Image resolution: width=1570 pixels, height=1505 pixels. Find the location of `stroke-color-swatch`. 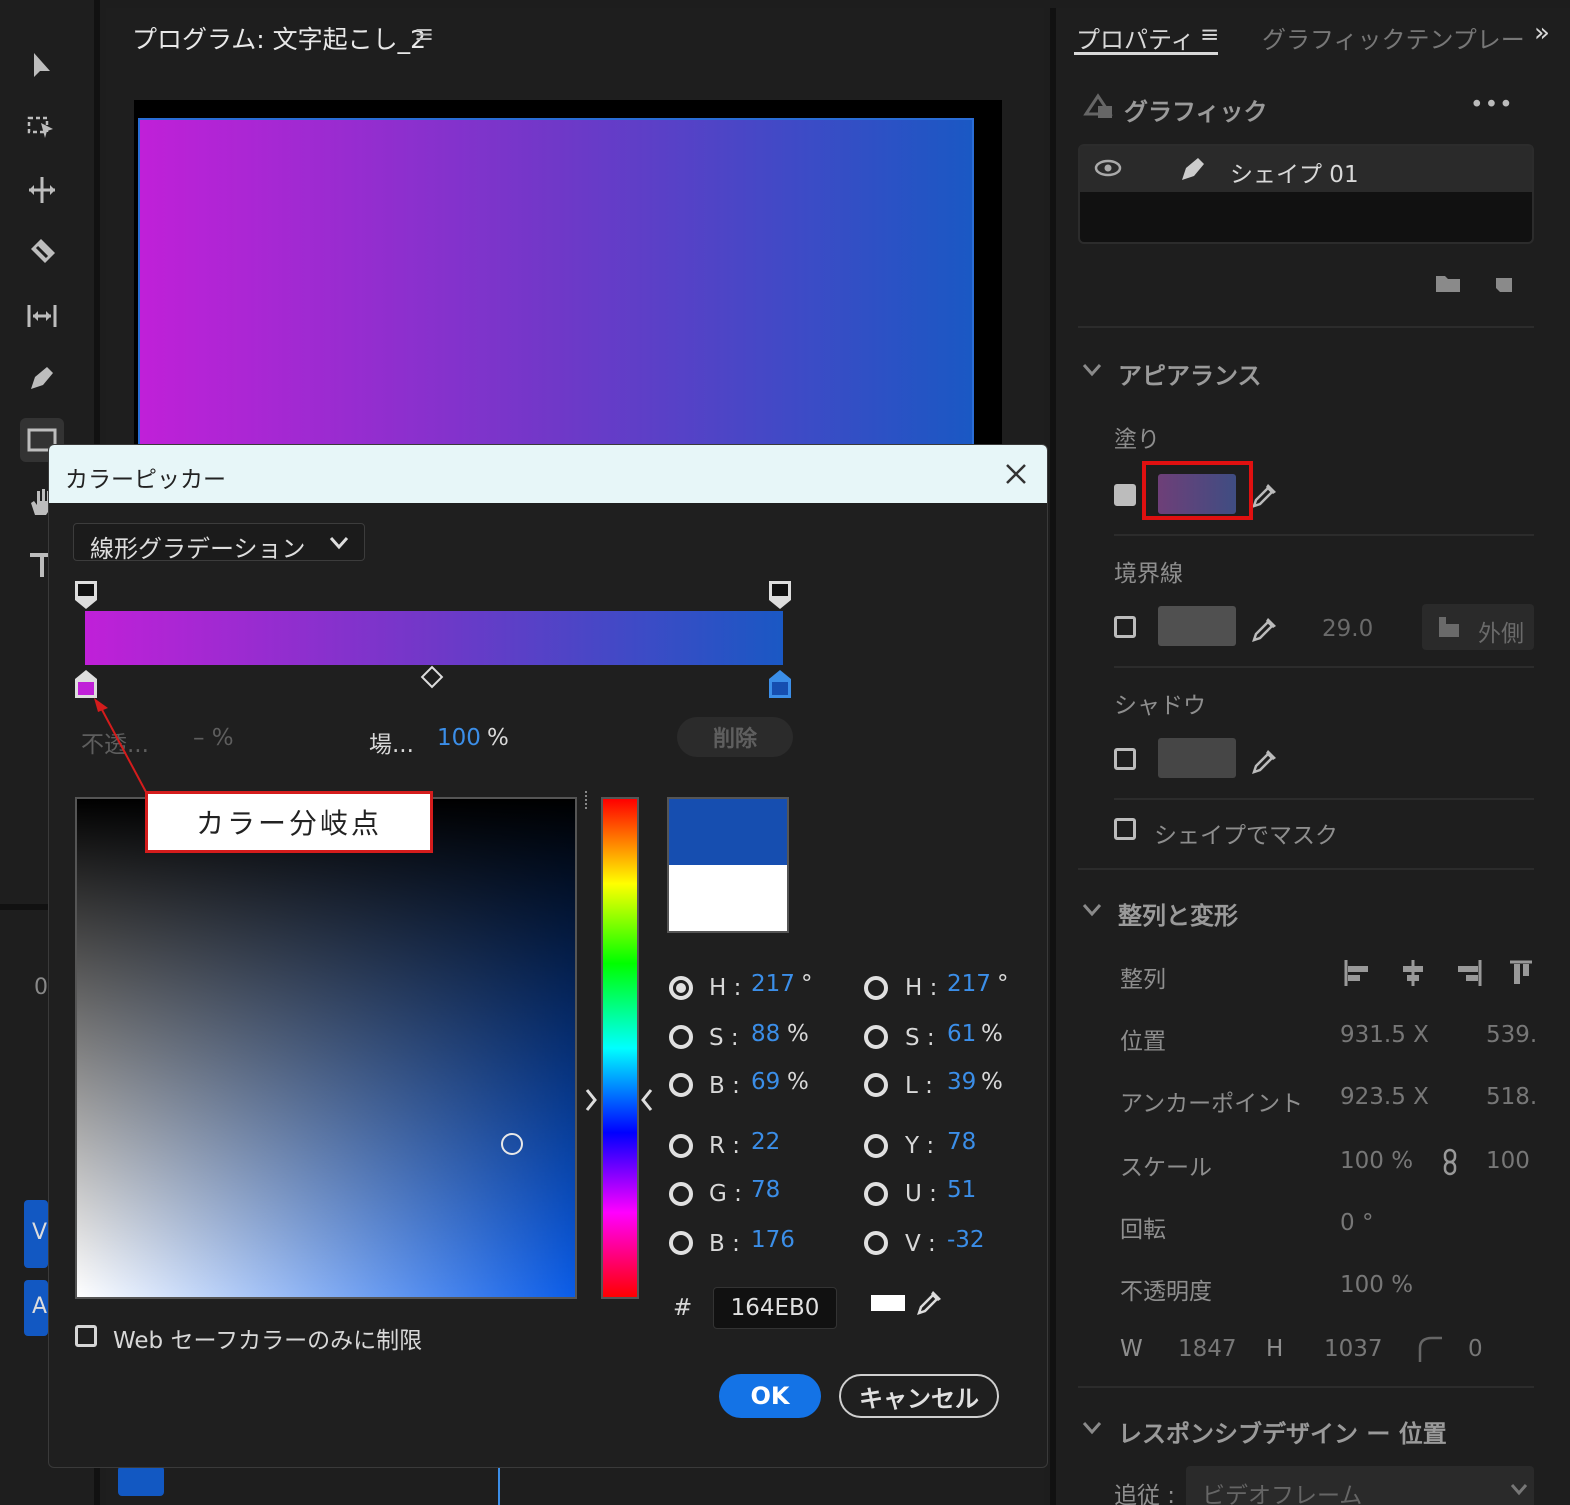

stroke-color-swatch is located at coordinates (1197, 626).